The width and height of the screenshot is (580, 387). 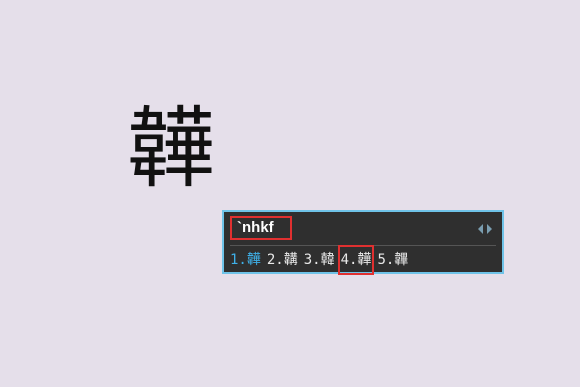 I want to click on divider, so click(x=363, y=245).